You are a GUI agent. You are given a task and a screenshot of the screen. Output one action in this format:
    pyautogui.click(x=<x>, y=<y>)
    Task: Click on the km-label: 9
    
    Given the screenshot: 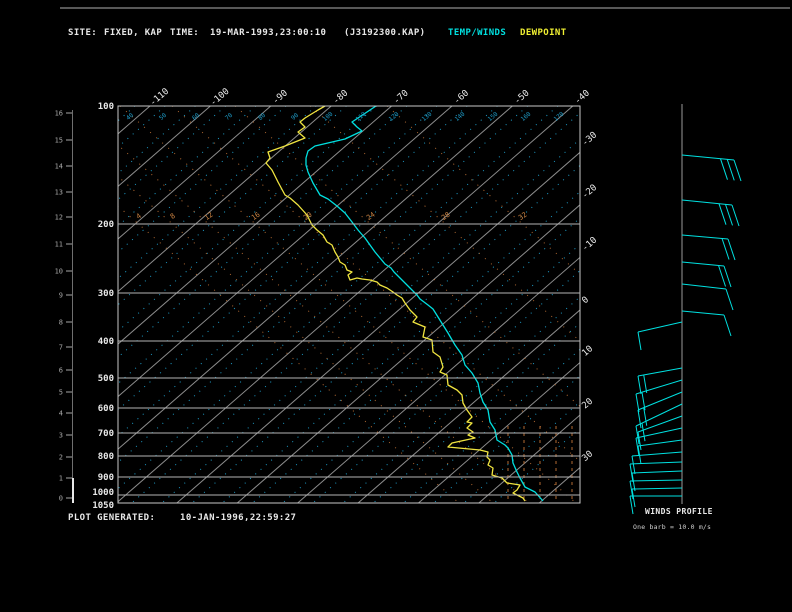 What is the action you would take?
    pyautogui.click(x=61, y=296)
    